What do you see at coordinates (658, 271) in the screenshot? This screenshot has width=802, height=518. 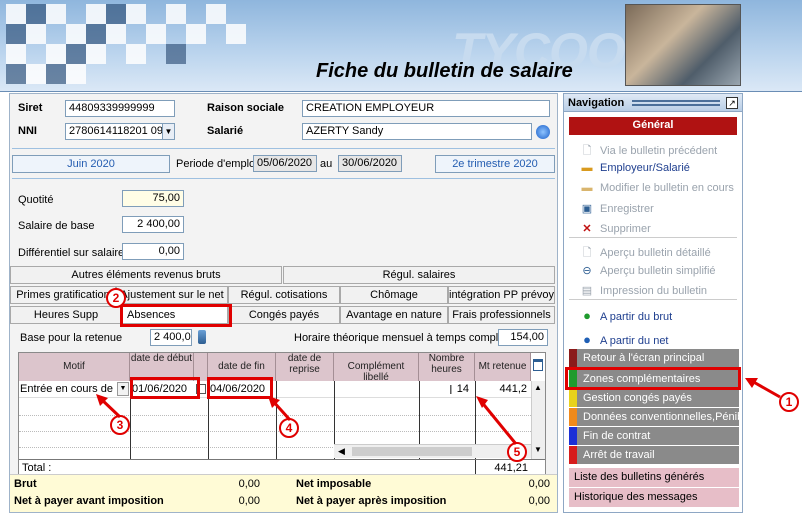 I see `nav-item-label: Aperçu bulletin simplifié` at bounding box center [658, 271].